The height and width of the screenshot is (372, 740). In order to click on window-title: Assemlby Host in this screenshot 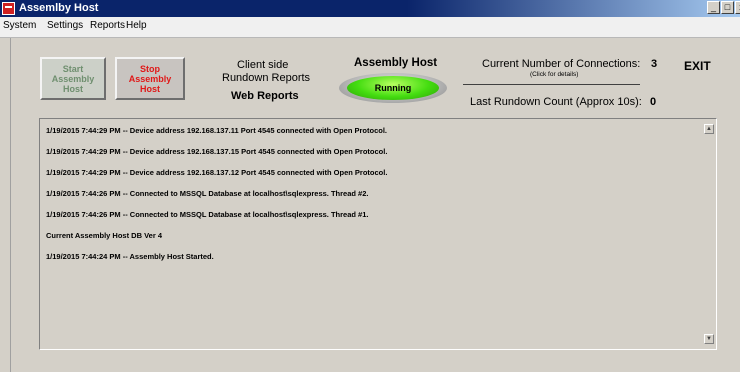, I will do `click(59, 8)`.